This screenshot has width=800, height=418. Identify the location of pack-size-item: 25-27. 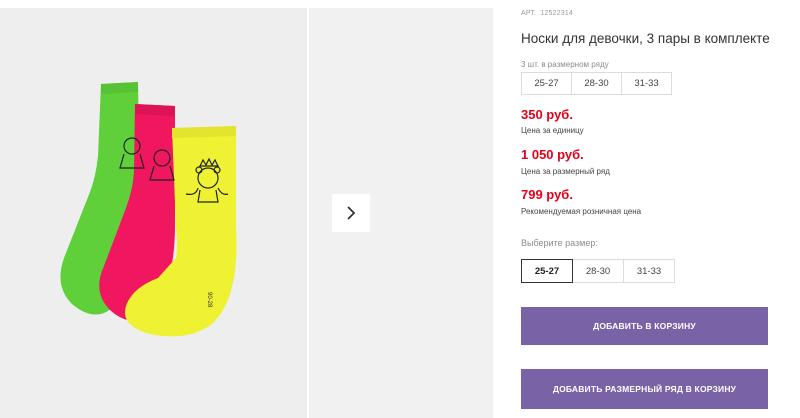
(546, 83).